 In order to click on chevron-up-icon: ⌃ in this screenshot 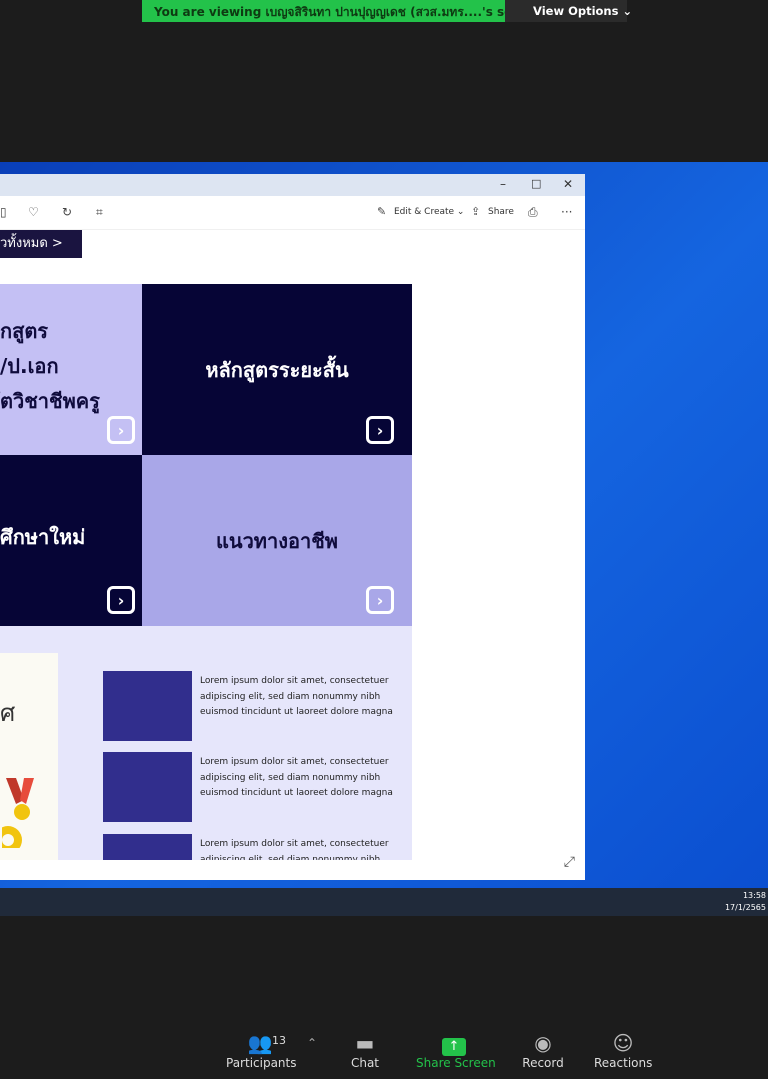, I will do `click(312, 1043)`.